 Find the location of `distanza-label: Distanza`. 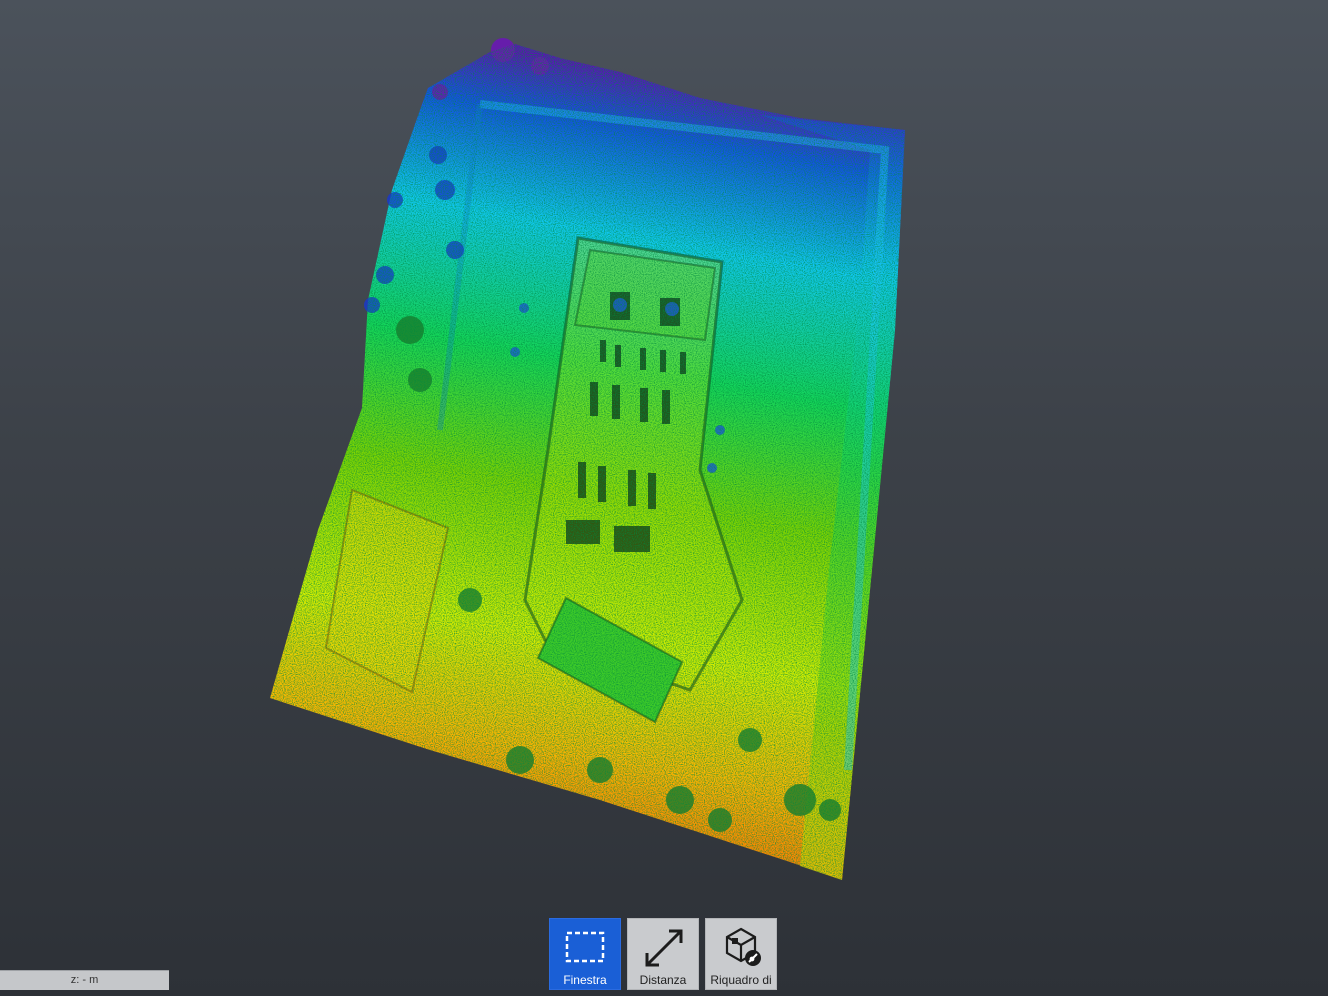

distanza-label: Distanza is located at coordinates (663, 980).